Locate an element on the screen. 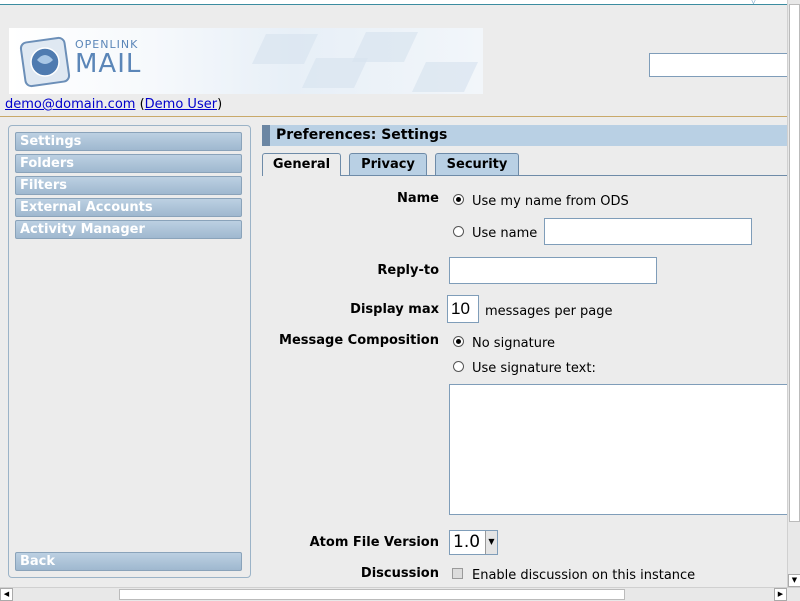 The width and height of the screenshot is (800, 601). atom-version-label: Atom File Version is located at coordinates (374, 542).